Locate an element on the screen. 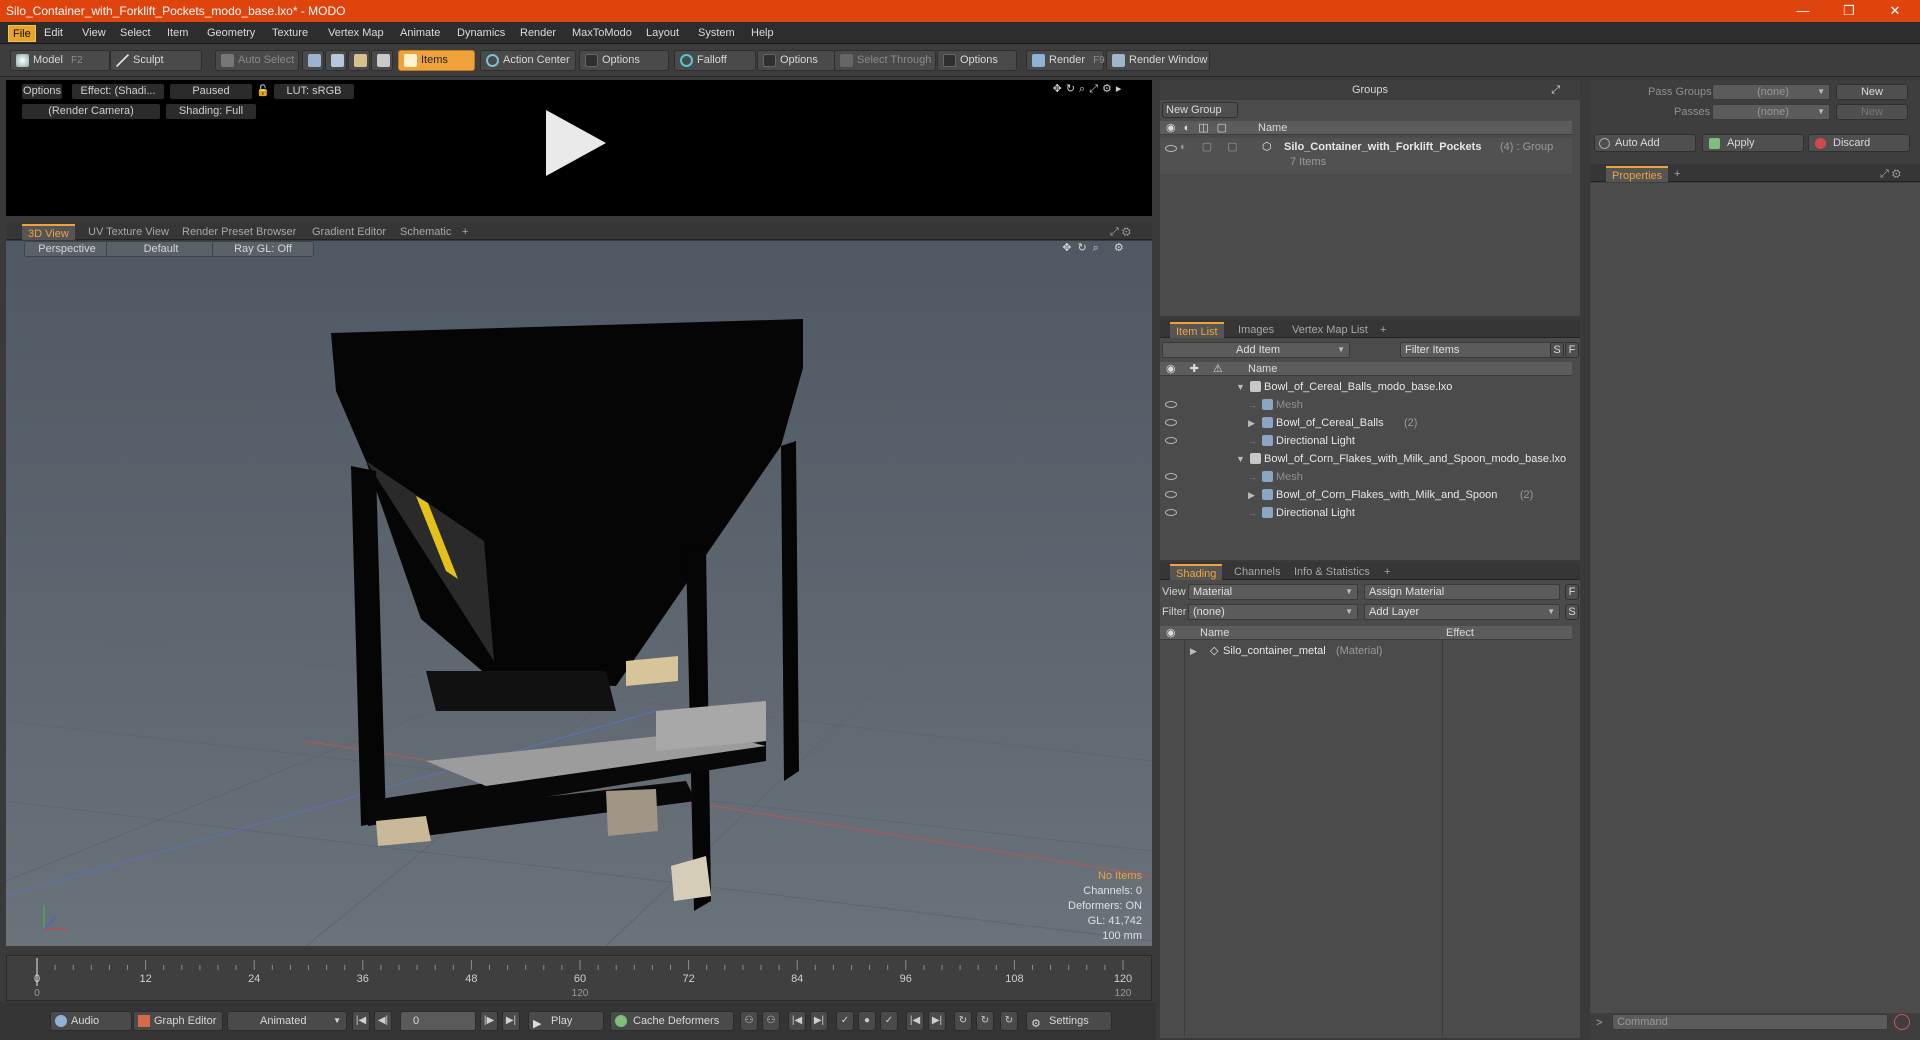  audio-button: Audio is located at coordinates (91, 1021).